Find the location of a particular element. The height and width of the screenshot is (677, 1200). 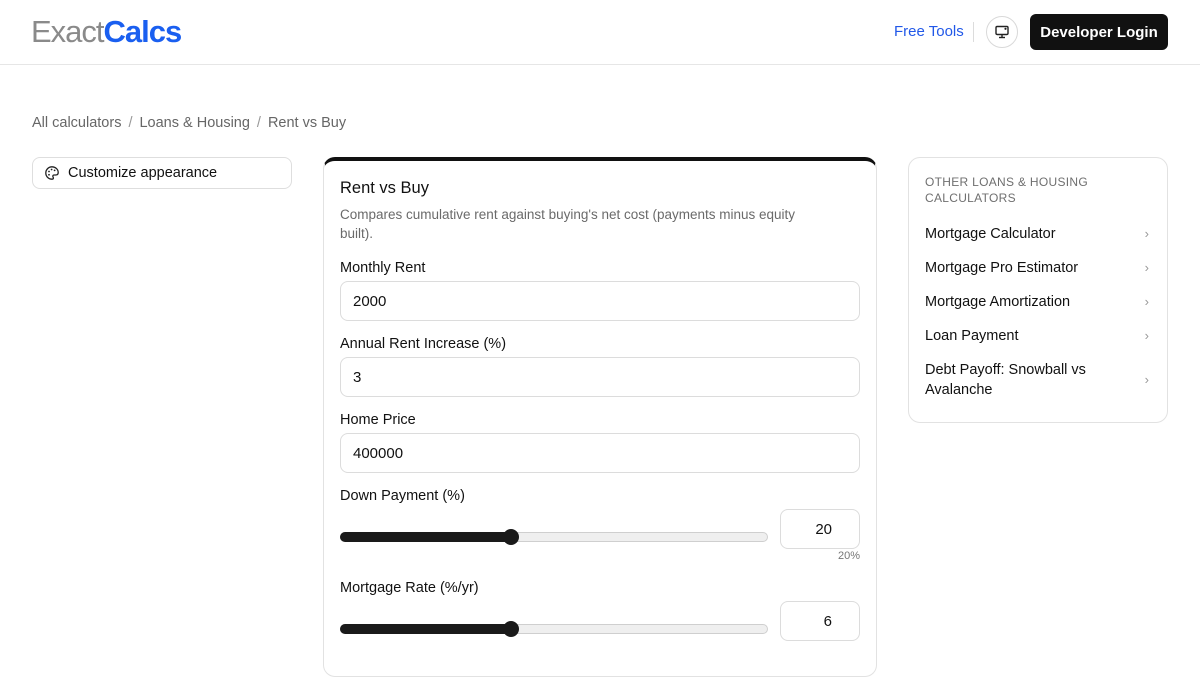

mortgage-rate-label: Mortgage Rate (%/yr) is located at coordinates (409, 588).